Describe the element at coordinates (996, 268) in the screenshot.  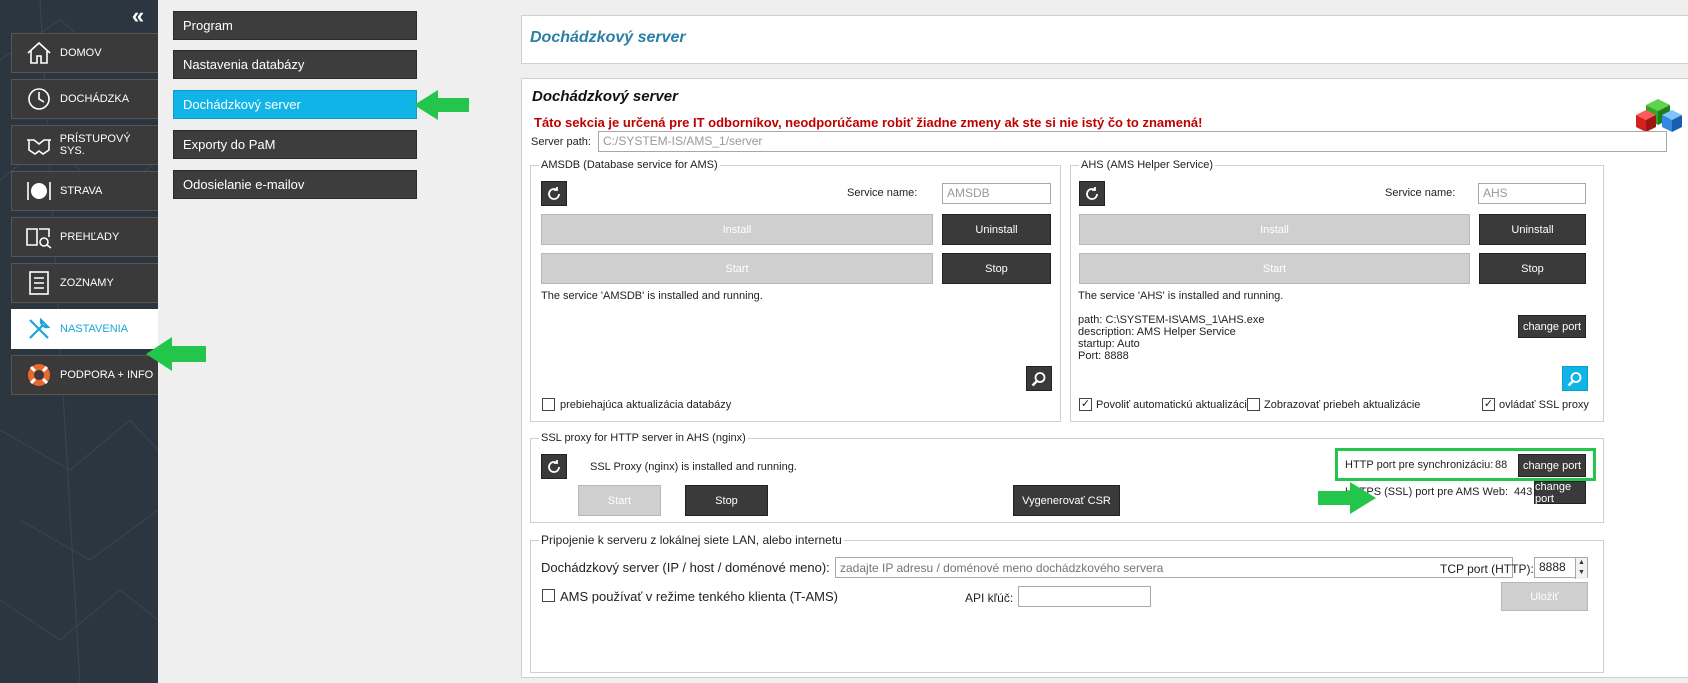
I see `amsdb-stop-button: Stop` at that location.